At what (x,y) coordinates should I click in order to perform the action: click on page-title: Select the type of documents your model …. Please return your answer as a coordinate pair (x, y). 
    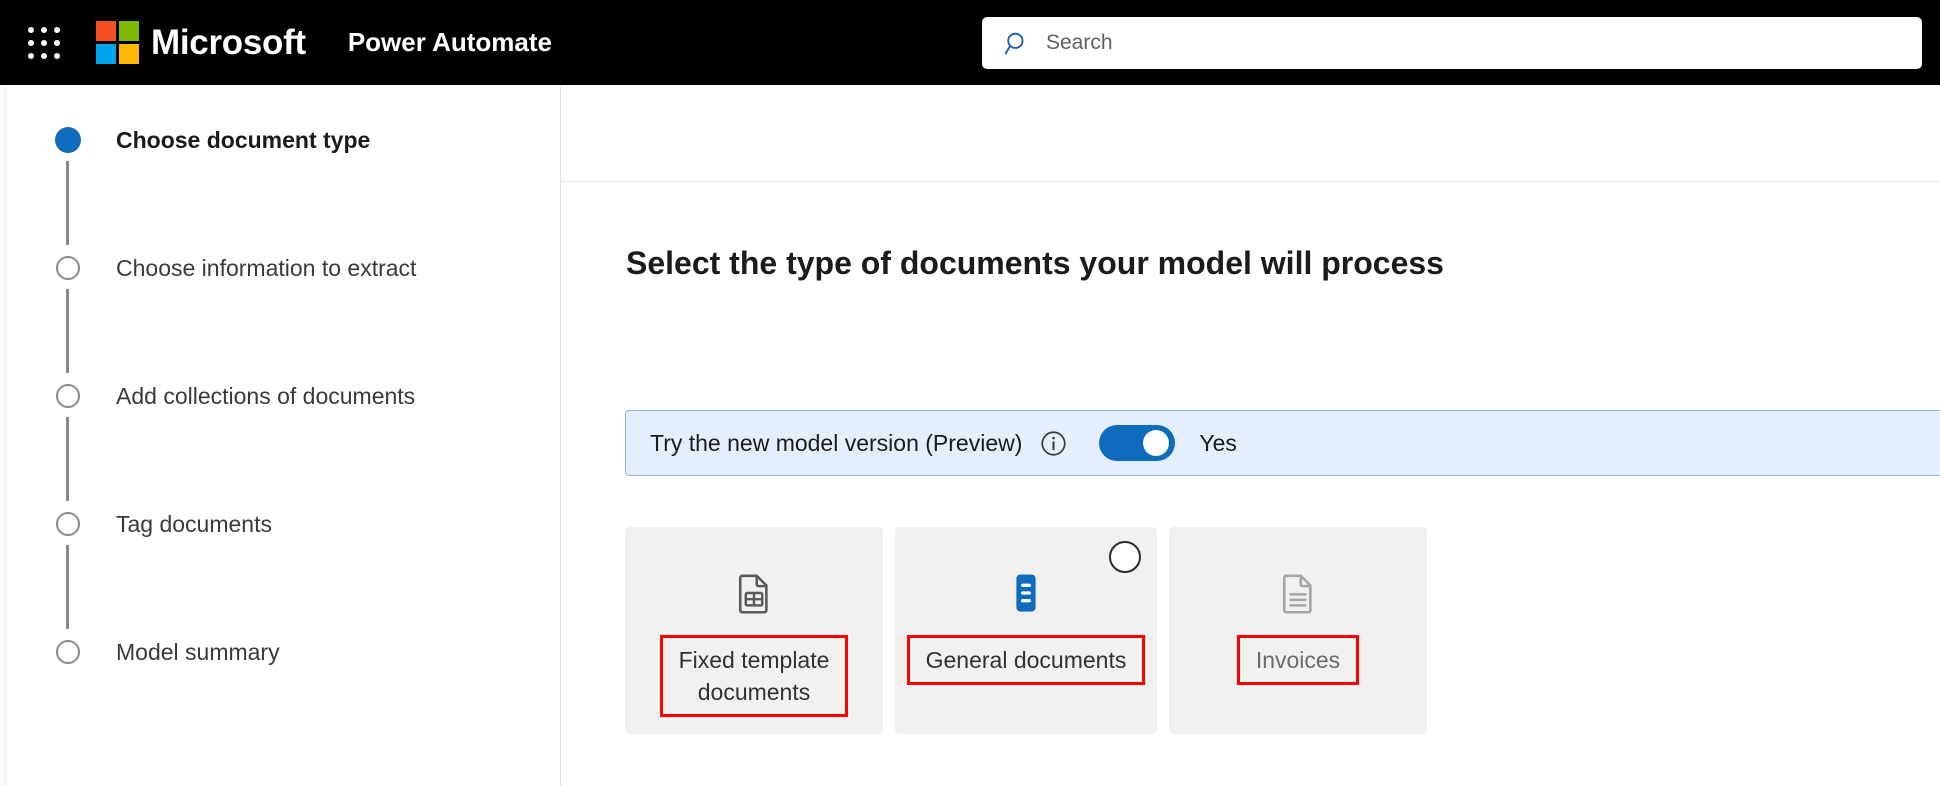
    Looking at the image, I should click on (1035, 263).